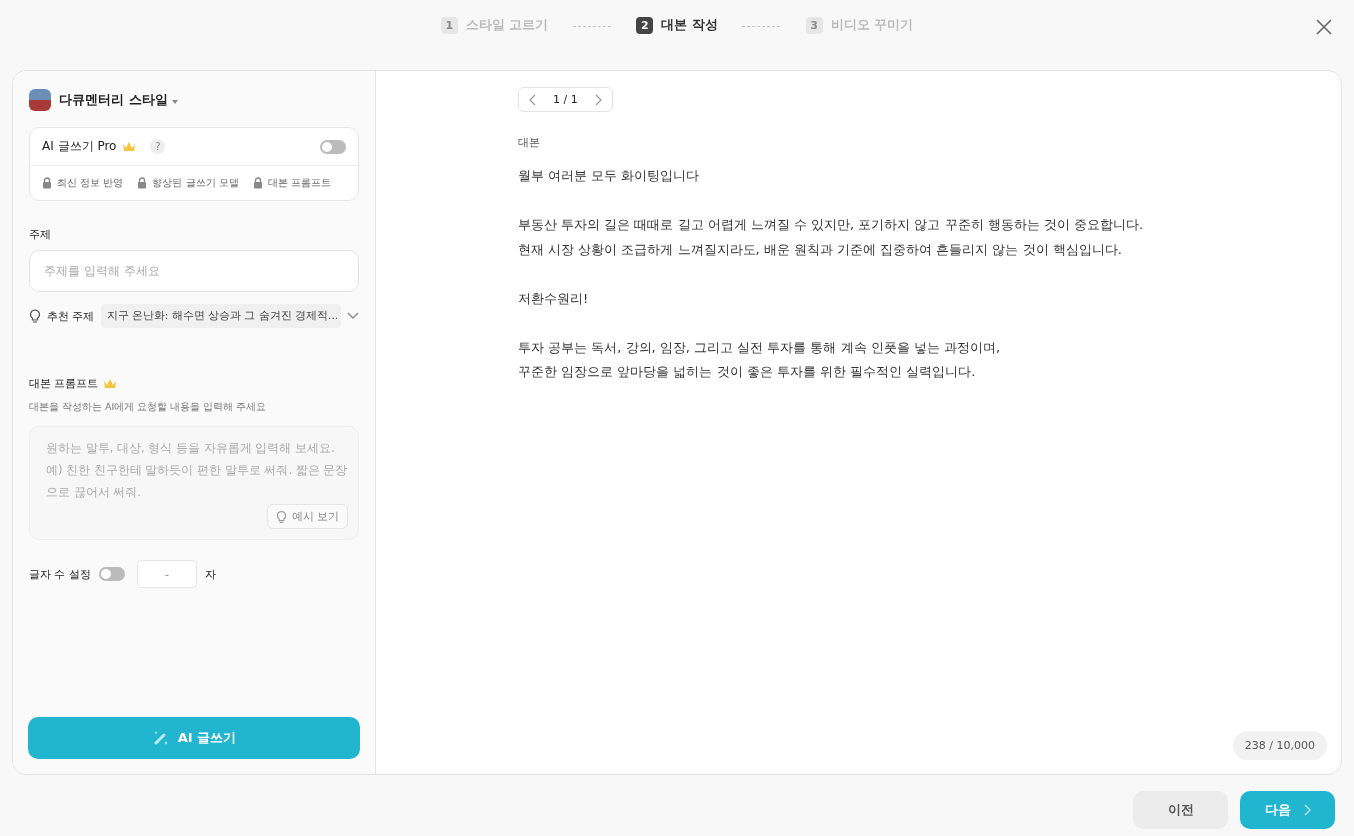 Image resolution: width=1354 pixels, height=836 pixels. What do you see at coordinates (872, 25) in the screenshot?
I see `step-label: 비디오 꾸미기` at bounding box center [872, 25].